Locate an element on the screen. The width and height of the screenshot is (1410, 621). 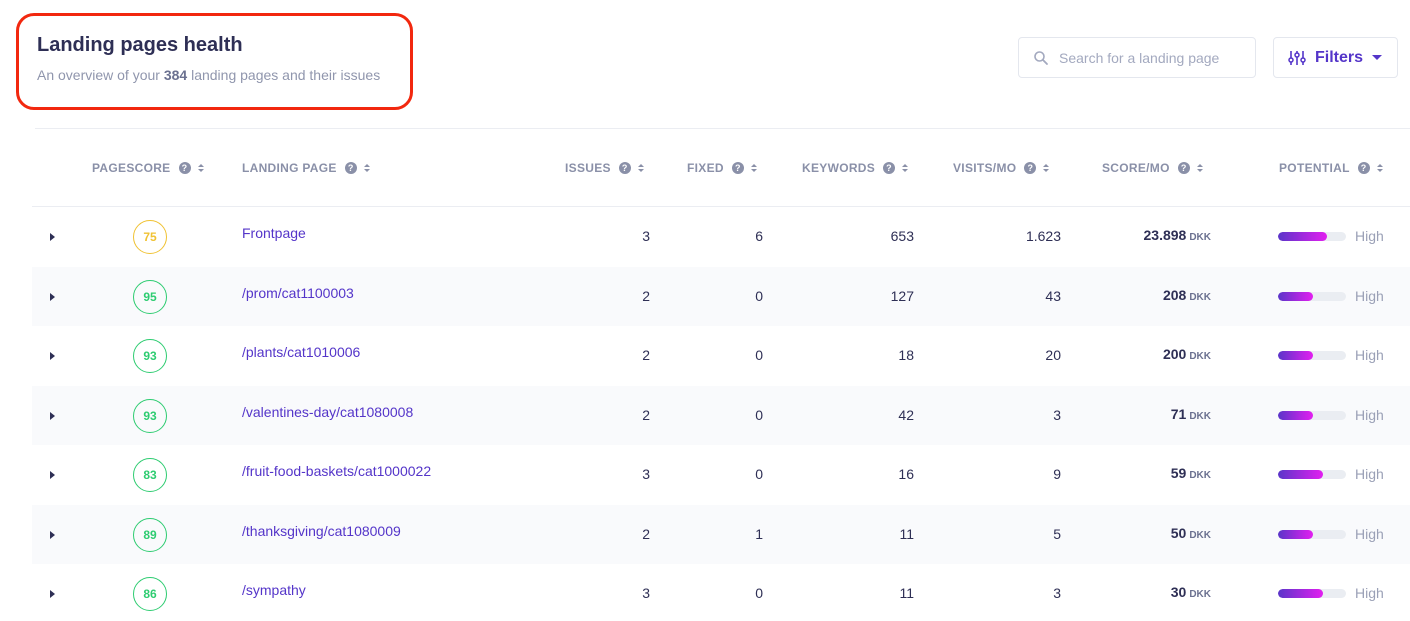
column-header-landing-page: LANDING PAGE? is located at coordinates (306, 168).